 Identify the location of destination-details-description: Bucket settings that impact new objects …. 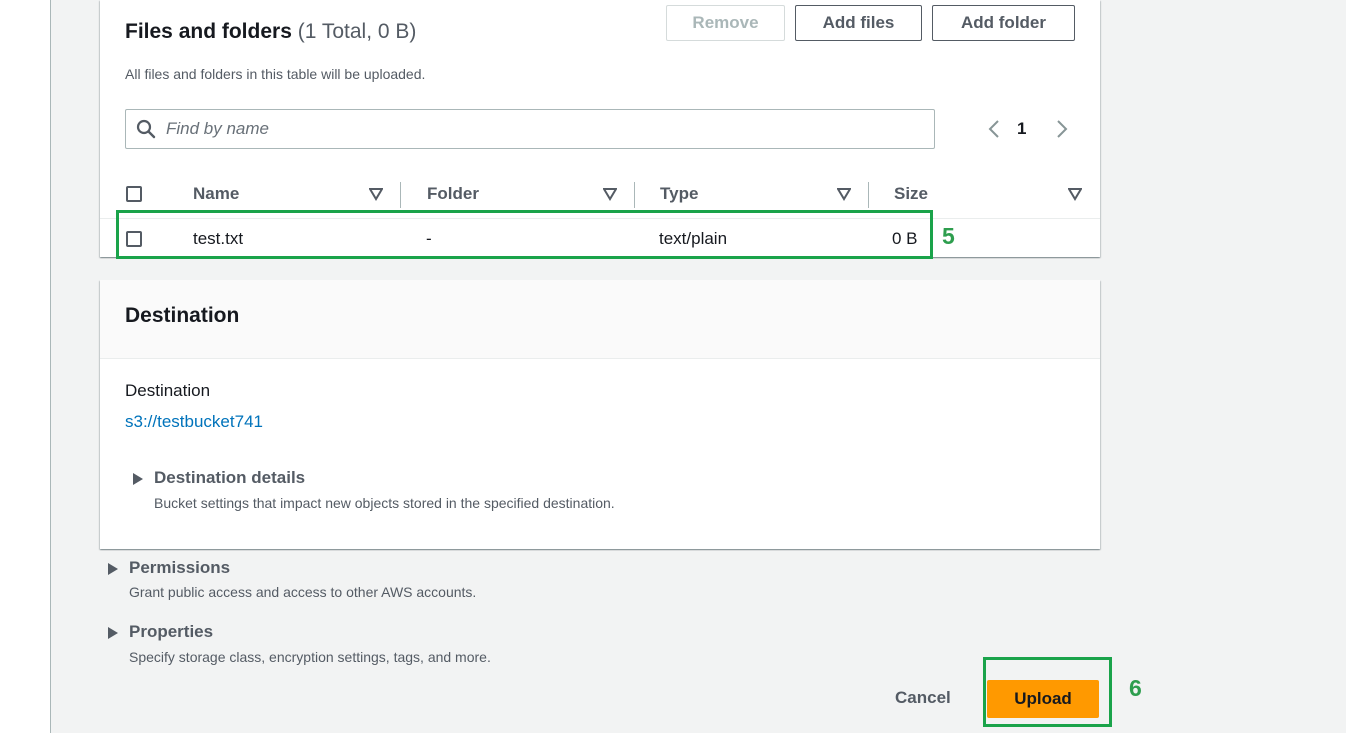
(384, 503).